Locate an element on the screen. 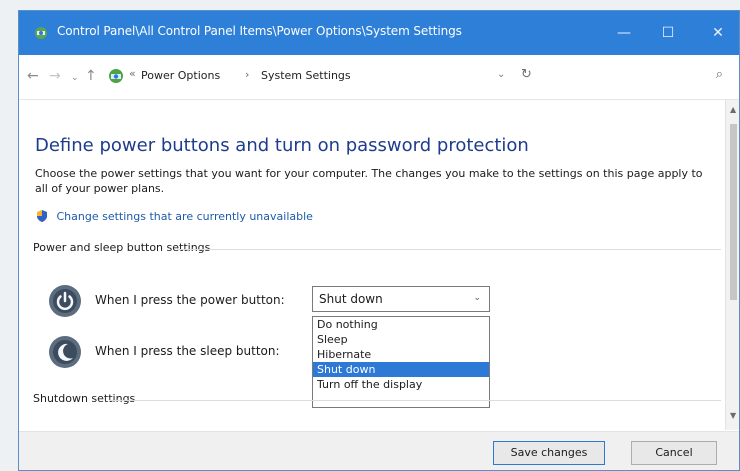  option-shut-down: Shut down is located at coordinates (401, 369).